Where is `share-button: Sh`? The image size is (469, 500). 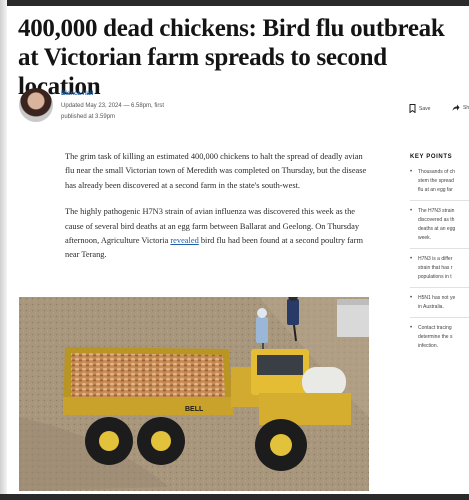
share-button: Sh is located at coordinates (460, 108).